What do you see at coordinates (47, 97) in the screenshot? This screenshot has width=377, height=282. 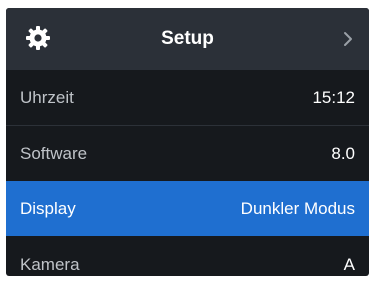 I see `row-label: Uhrzeit` at bounding box center [47, 97].